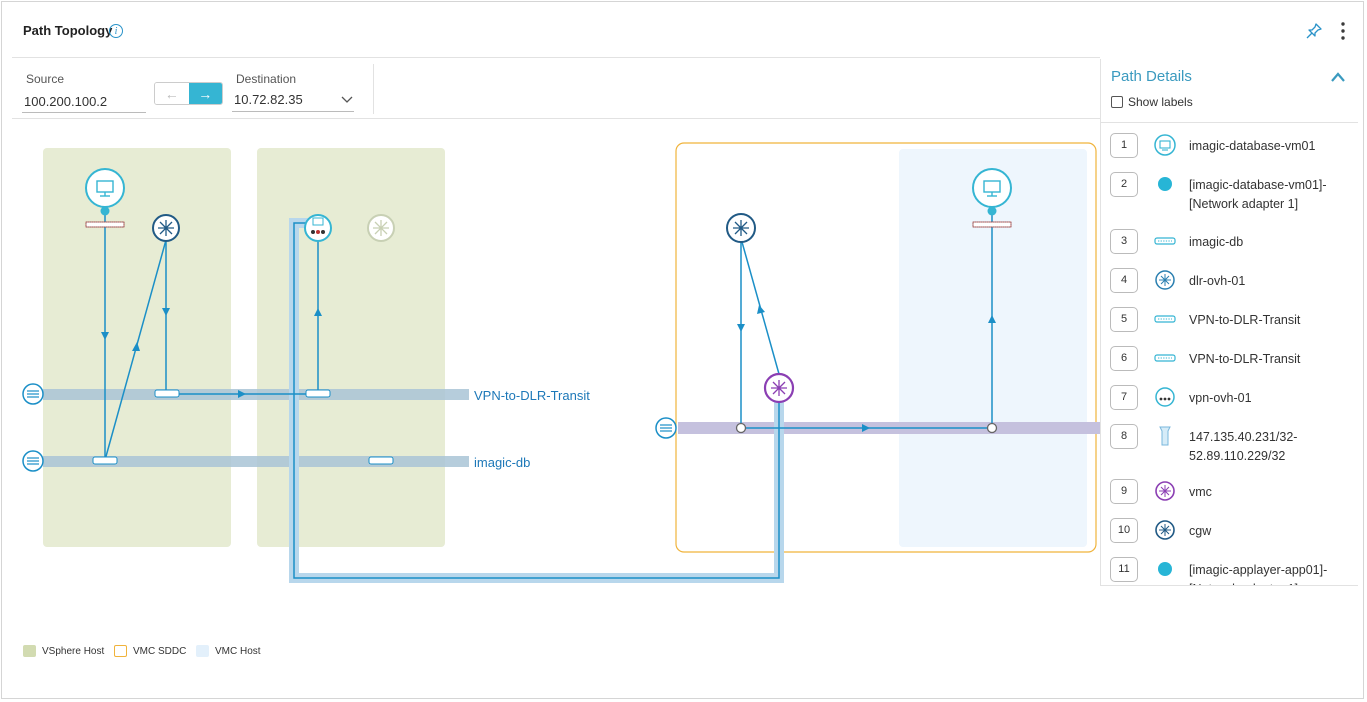  Describe the element at coordinates (1216, 242) in the screenshot. I see `row-label: imagic-db` at that location.